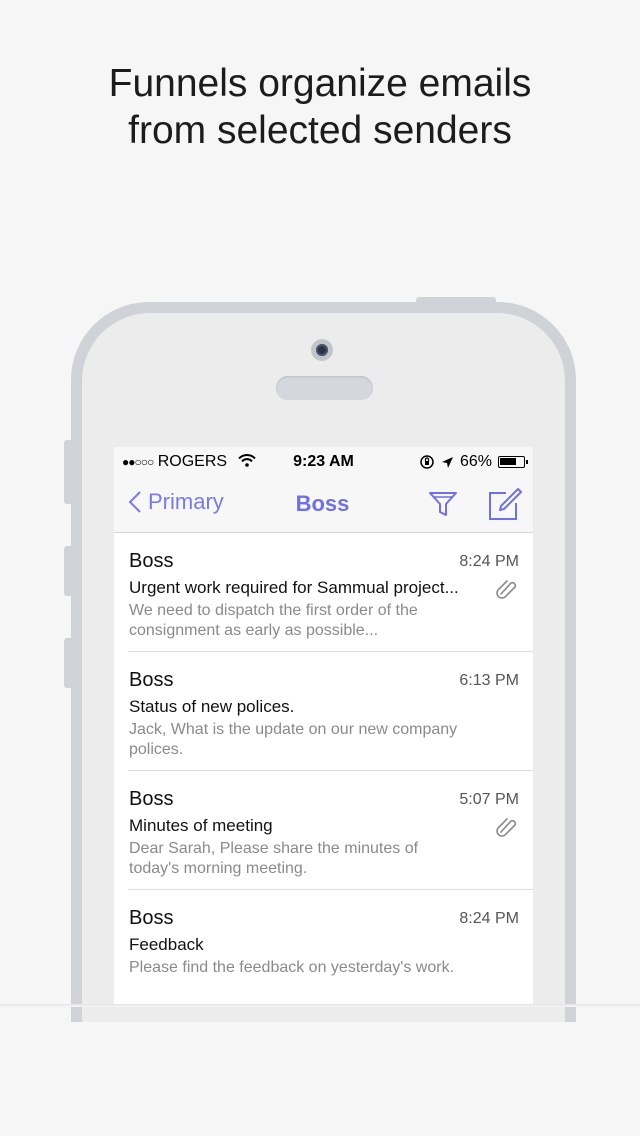 The width and height of the screenshot is (640, 1136). What do you see at coordinates (324, 388) in the screenshot?
I see `earpiece-speaker` at bounding box center [324, 388].